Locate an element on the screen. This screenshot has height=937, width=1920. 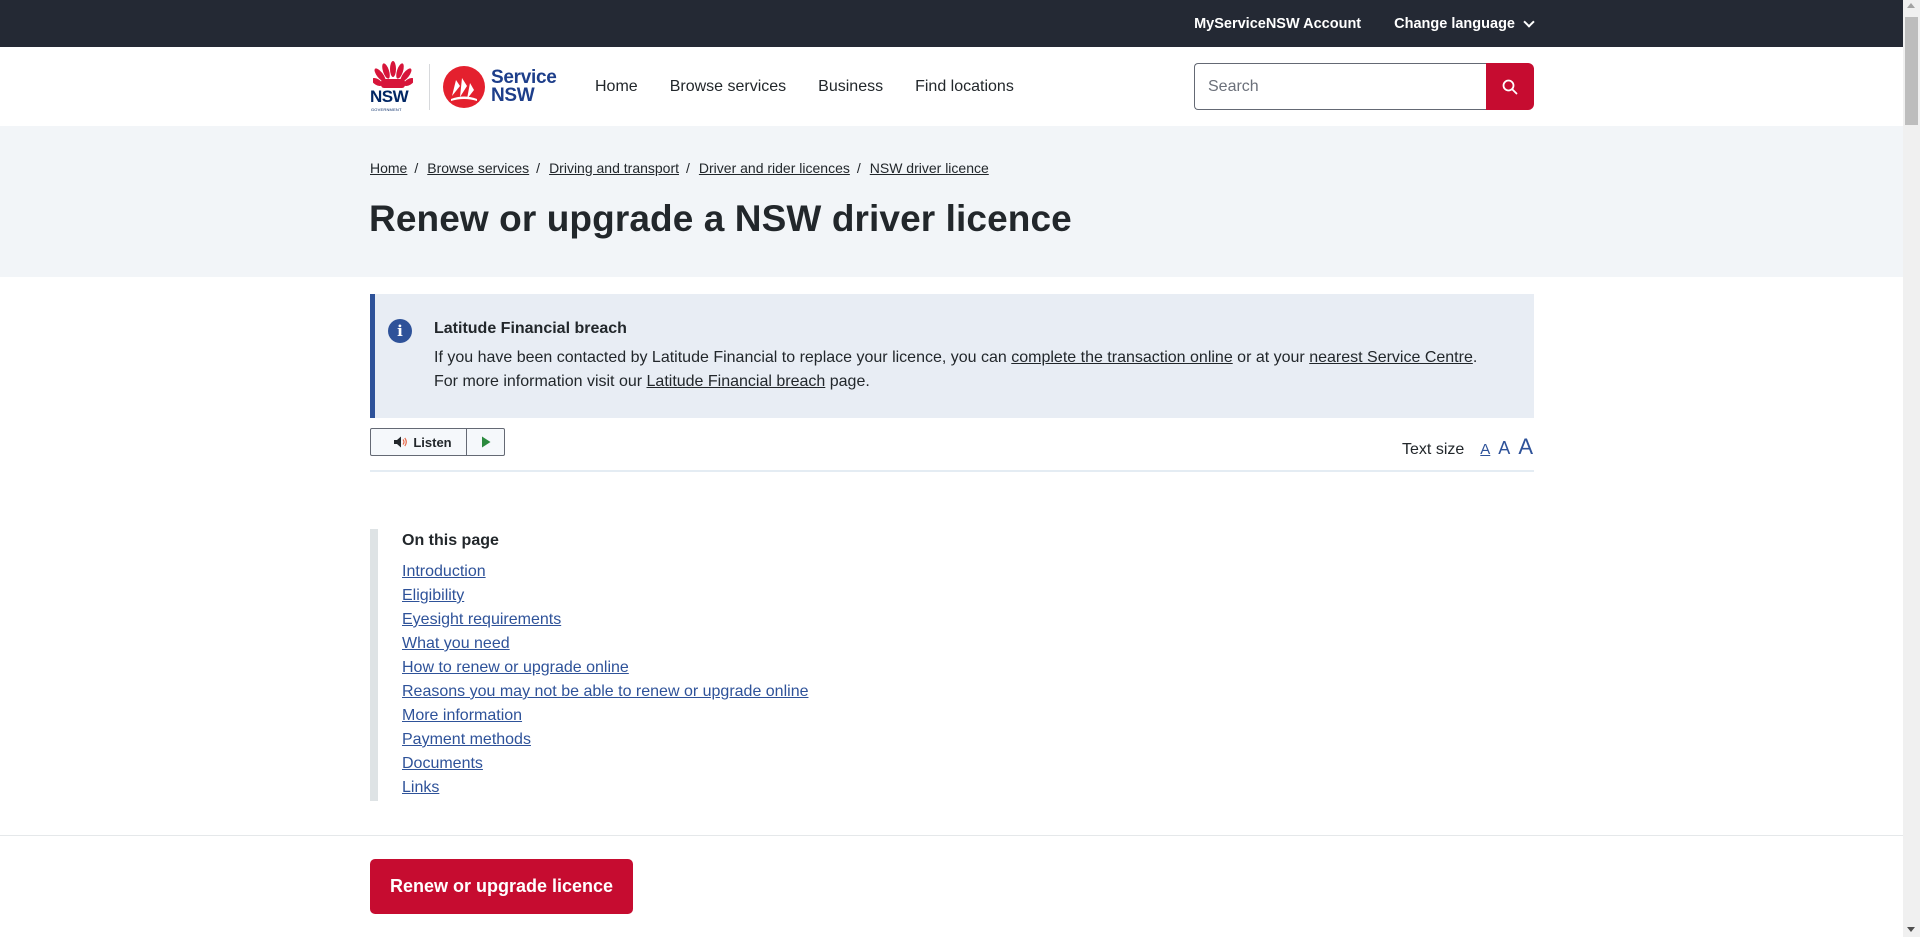
search-button is located at coordinates (1510, 86).